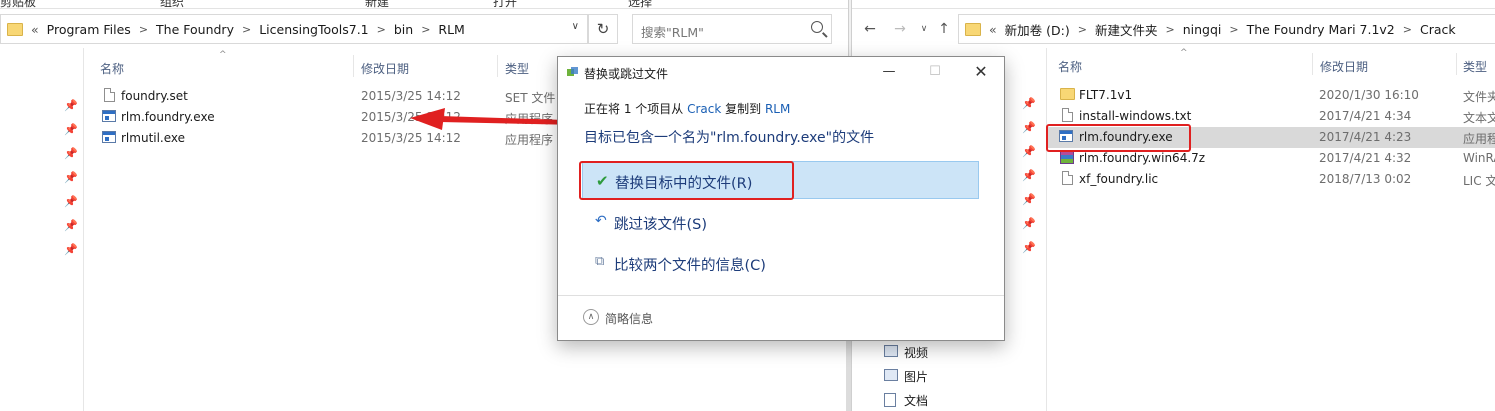 Image resolution: width=1495 pixels, height=411 pixels. What do you see at coordinates (1479, 139) in the screenshot?
I see `file-type: 应用程` at bounding box center [1479, 139].